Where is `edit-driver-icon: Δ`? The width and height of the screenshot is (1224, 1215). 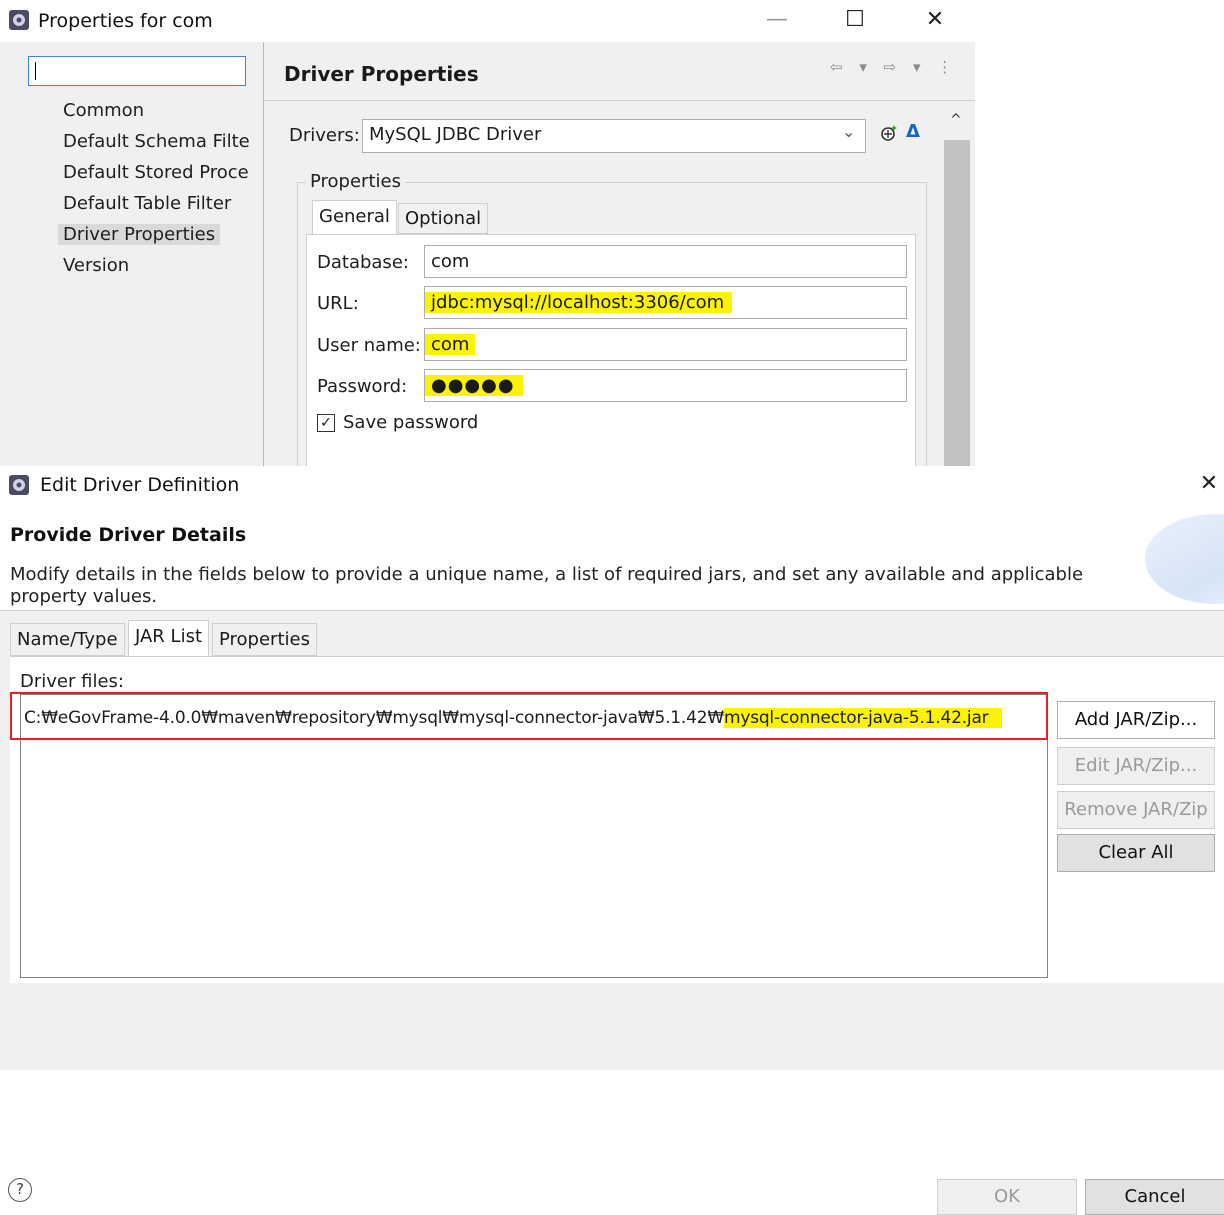 edit-driver-icon: Δ is located at coordinates (913, 131).